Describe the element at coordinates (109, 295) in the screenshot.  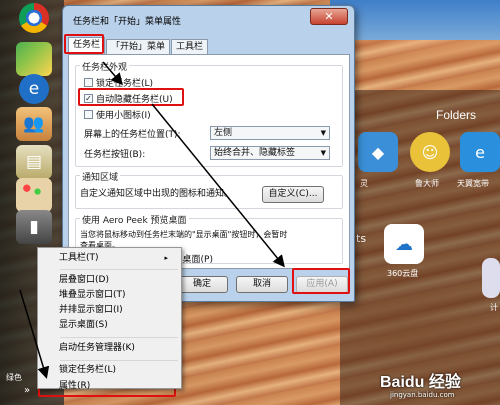
I see `menu-item-stacked: 堆叠显示窗口(T)` at that location.